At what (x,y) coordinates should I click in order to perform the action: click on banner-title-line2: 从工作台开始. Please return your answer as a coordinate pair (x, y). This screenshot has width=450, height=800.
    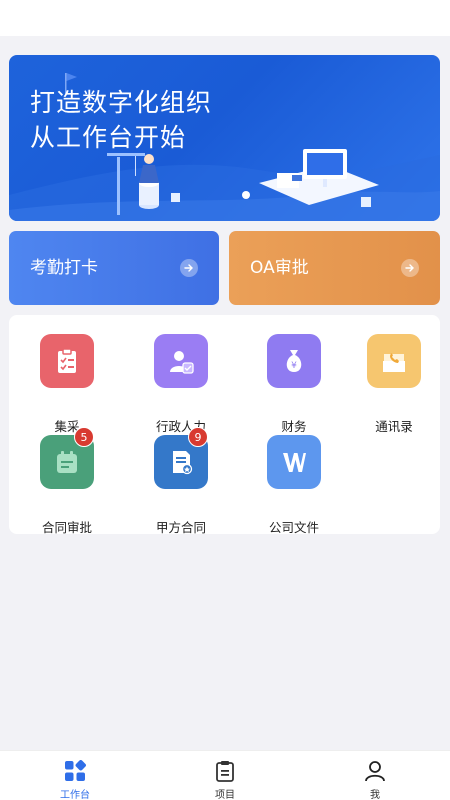
    Looking at the image, I should click on (108, 137).